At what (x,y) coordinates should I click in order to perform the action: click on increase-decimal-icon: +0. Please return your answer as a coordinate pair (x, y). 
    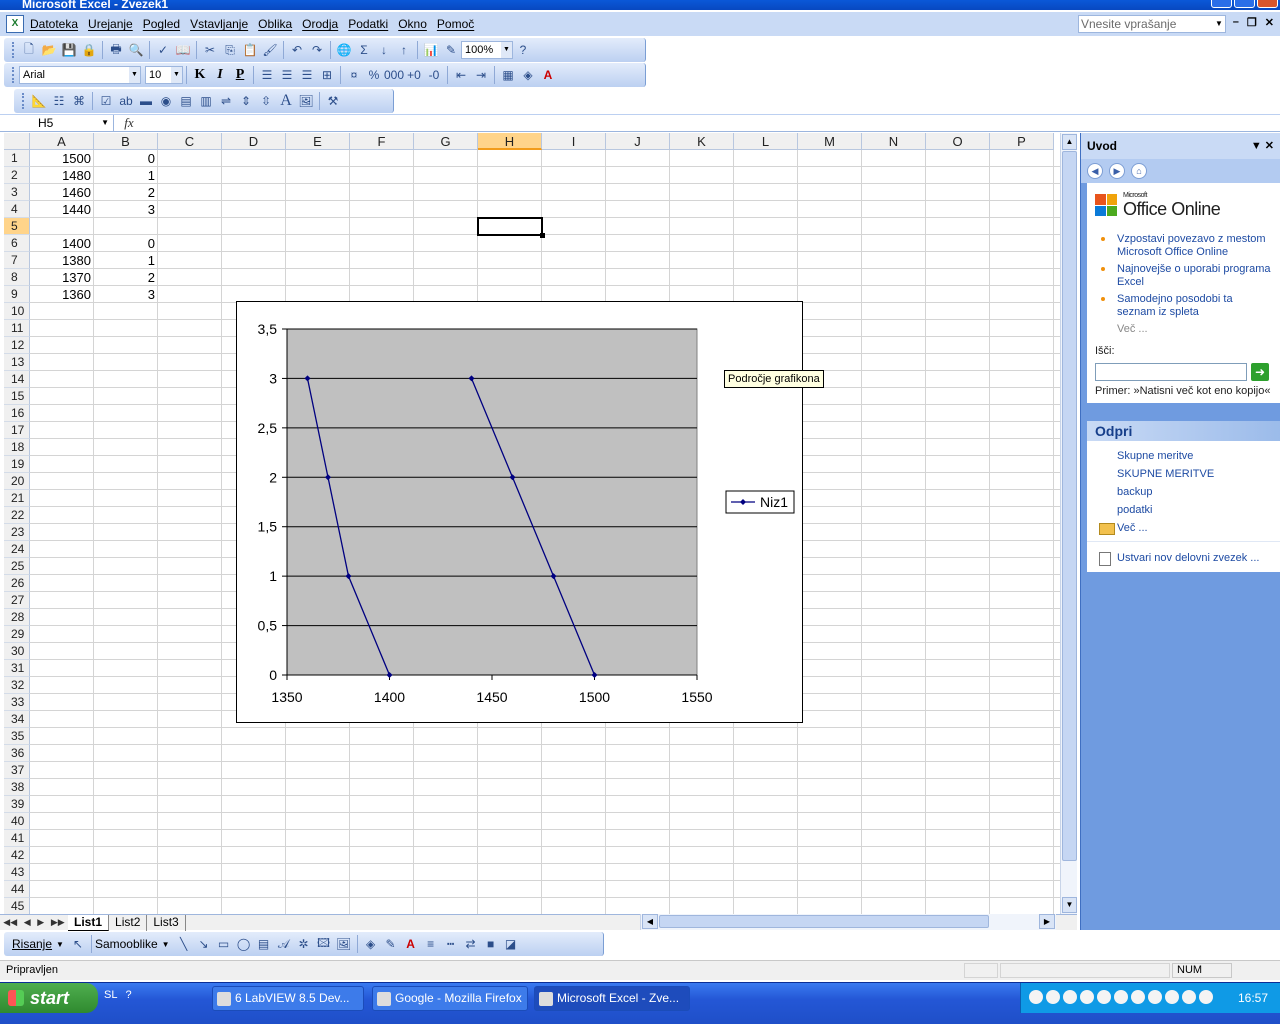
    Looking at the image, I should click on (414, 75).